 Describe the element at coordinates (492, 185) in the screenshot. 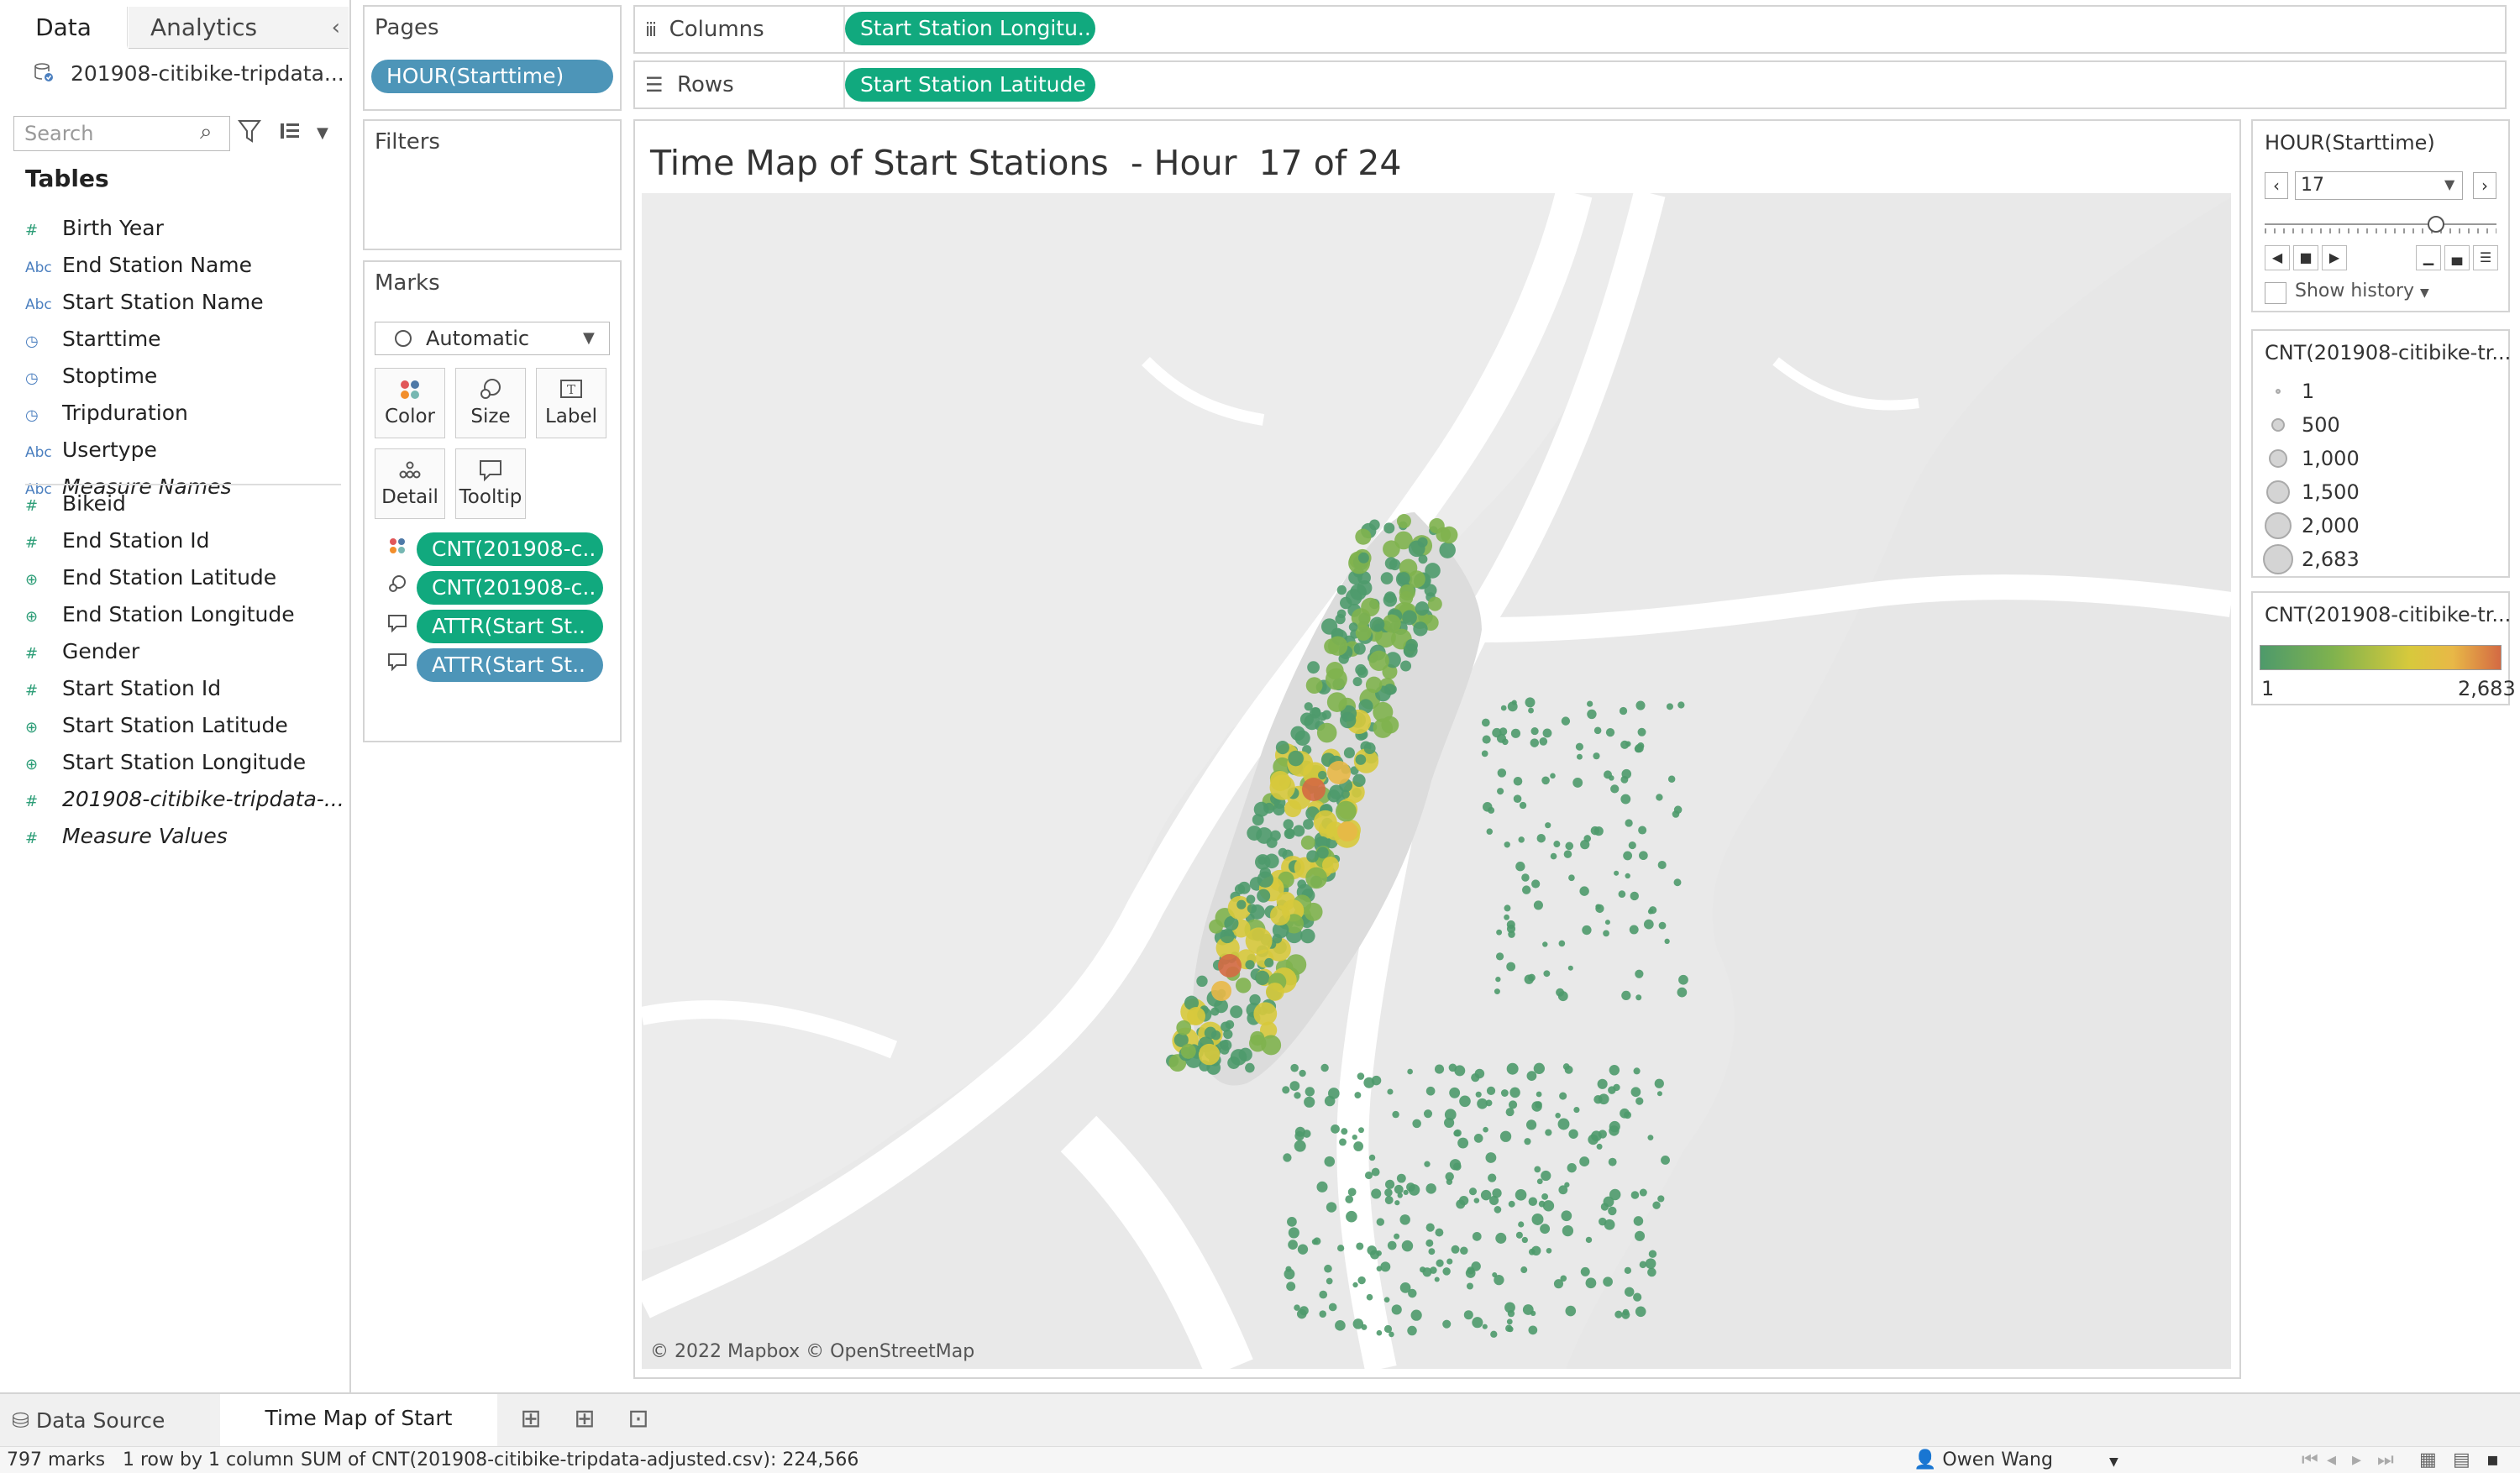

I see `filters-card: Filters` at that location.